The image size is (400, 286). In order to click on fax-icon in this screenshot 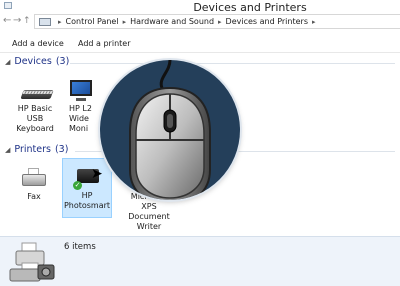, I will do `click(34, 178)`.